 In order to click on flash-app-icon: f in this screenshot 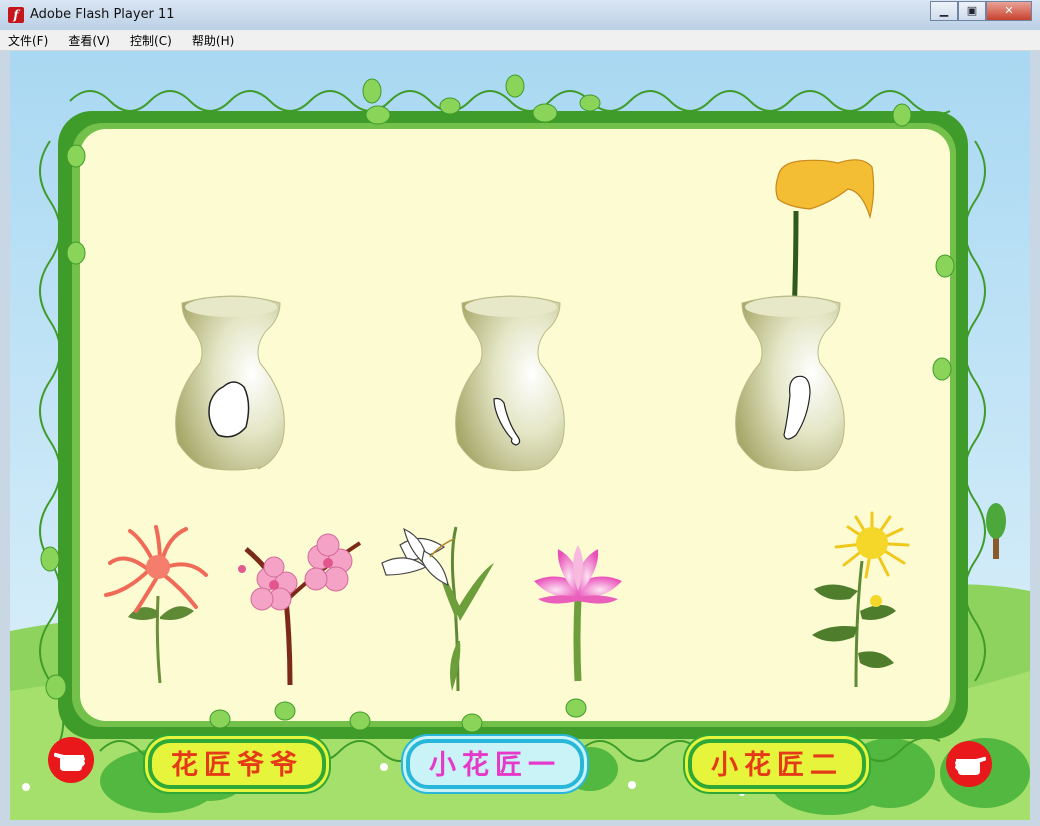, I will do `click(16, 15)`.